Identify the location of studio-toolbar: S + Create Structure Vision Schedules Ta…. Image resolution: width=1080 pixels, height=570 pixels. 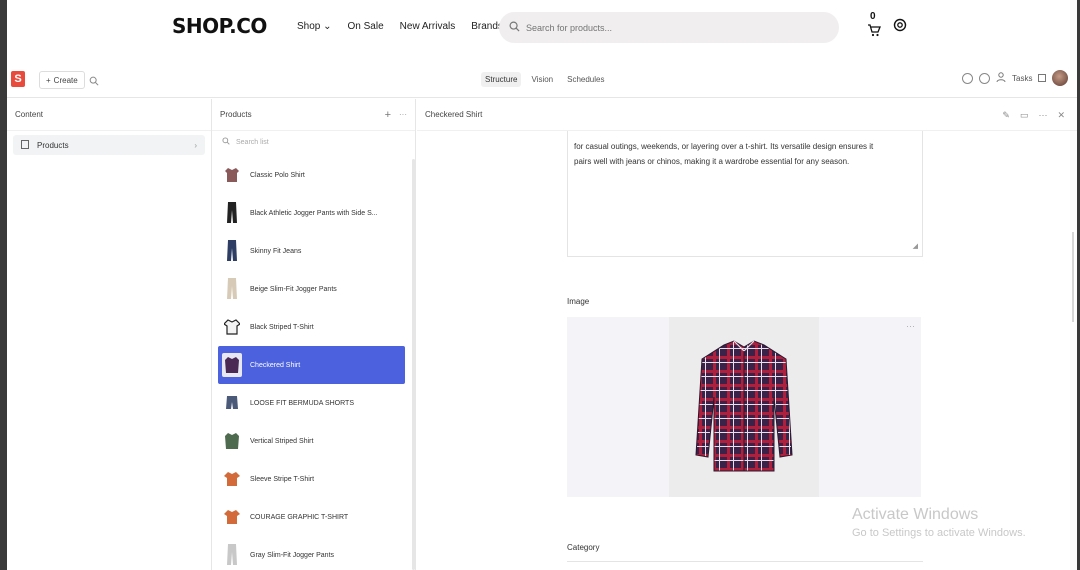
(542, 80).